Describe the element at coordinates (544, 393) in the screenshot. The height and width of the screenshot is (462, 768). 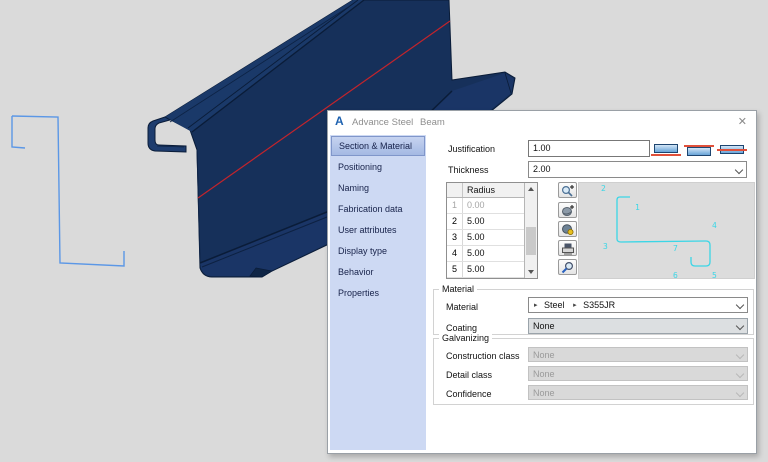
I see `confidence-value: None` at that location.